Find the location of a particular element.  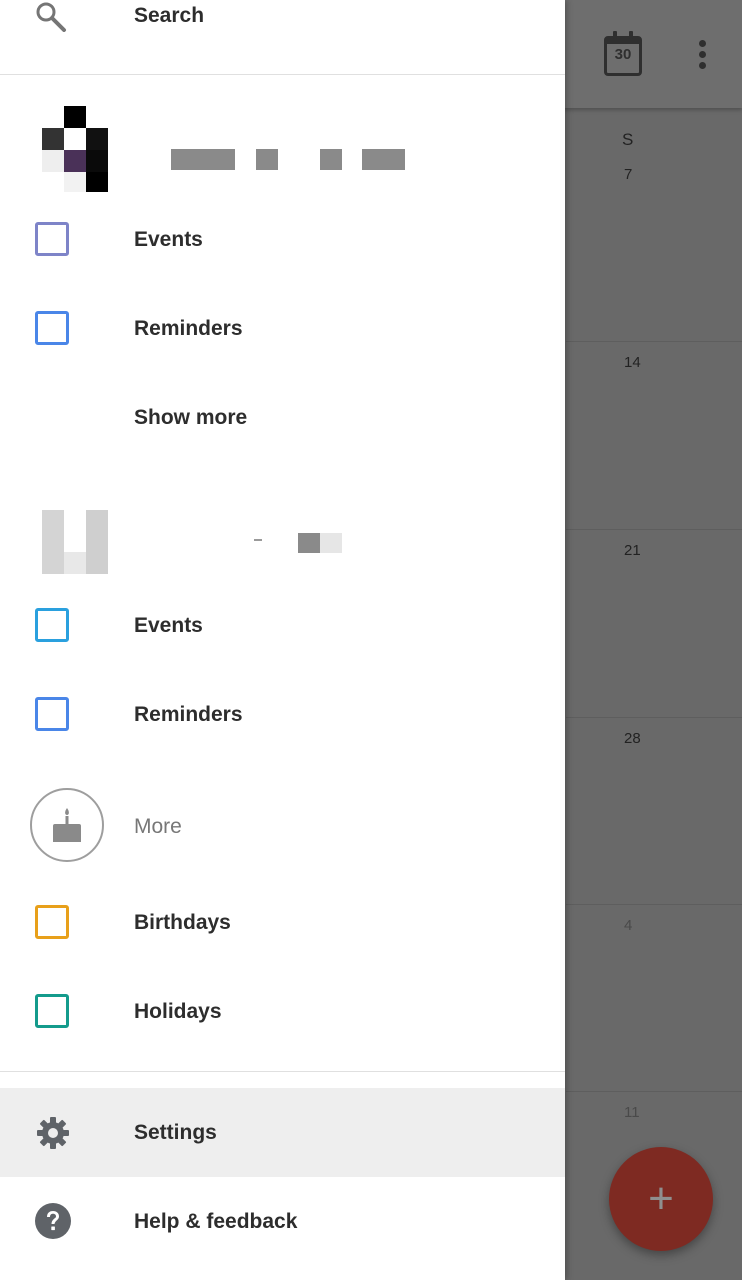

calendar-date: 28 is located at coordinates (632, 738).